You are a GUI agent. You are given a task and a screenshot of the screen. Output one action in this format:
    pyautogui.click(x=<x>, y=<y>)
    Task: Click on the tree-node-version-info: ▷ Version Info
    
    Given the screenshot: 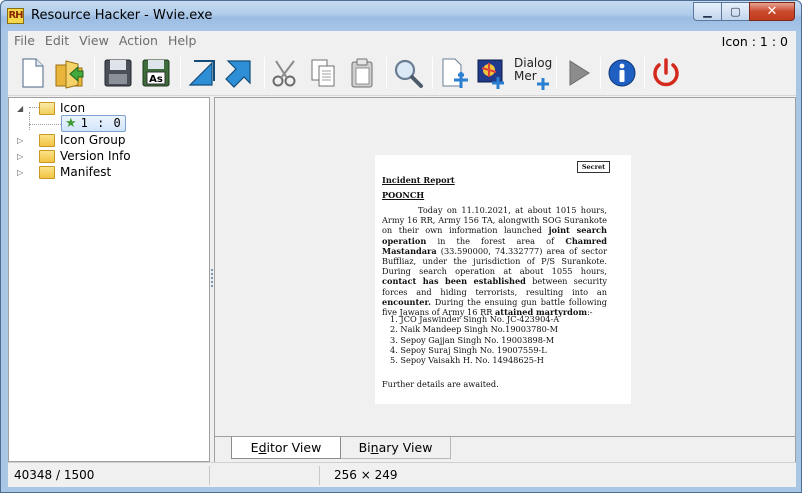 What is the action you would take?
    pyautogui.click(x=74, y=156)
    